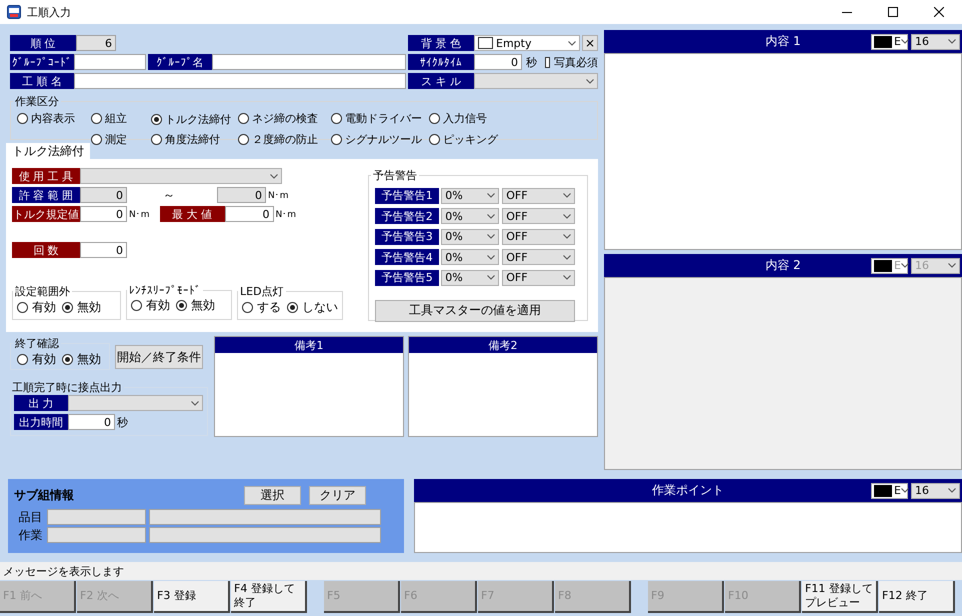  What do you see at coordinates (165, 290) in the screenshot?
I see `group-title: ﾚﾝﾁｽﾘｰﾌﾟﾓｰﾄﾞ` at bounding box center [165, 290].